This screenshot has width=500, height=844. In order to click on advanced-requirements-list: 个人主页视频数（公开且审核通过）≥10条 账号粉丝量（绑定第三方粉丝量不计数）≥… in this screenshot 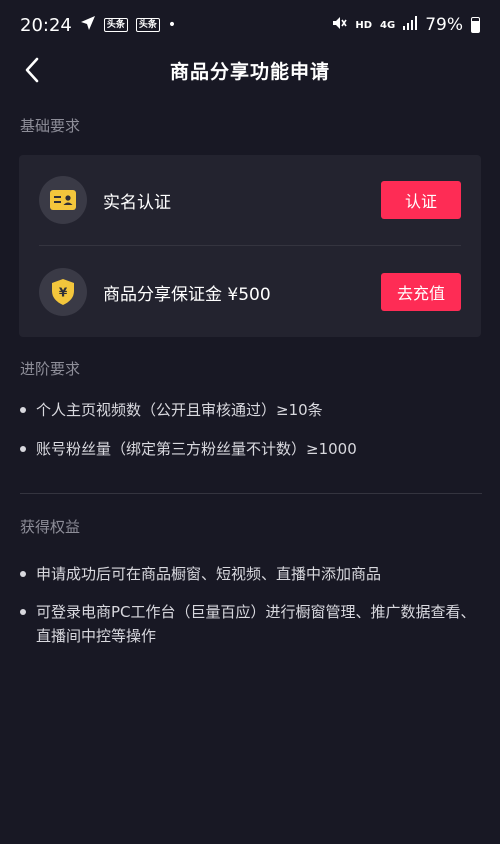, I will do `click(255, 429)`.